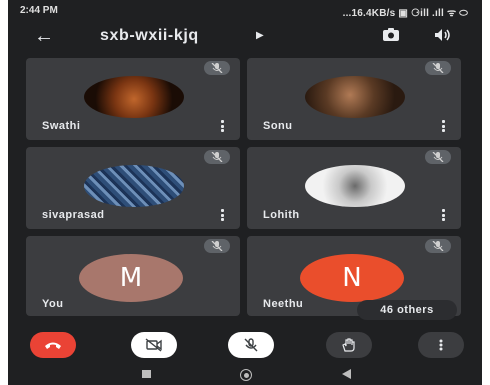 This screenshot has height=385, width=490. Describe the element at coordinates (149, 36) in the screenshot. I see `meeting-code: sxb-wxii-kjq` at that location.